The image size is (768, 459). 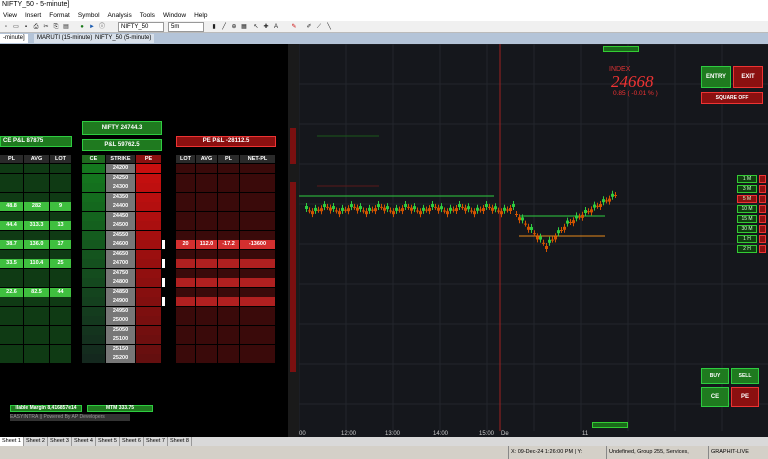 I want to click on pe-pl-value: -17.2, so click(x=228, y=244).